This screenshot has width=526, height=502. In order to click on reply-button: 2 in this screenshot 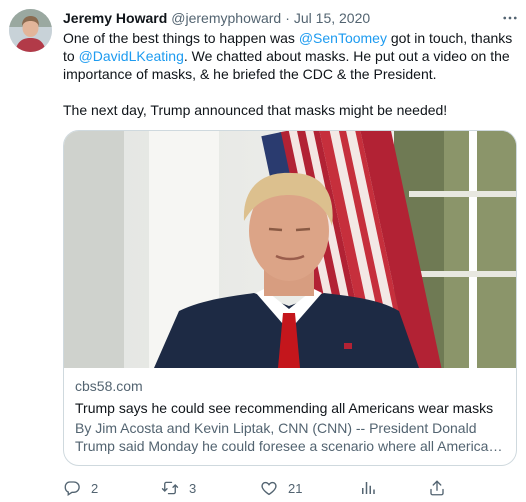, I will do `click(80, 488)`.